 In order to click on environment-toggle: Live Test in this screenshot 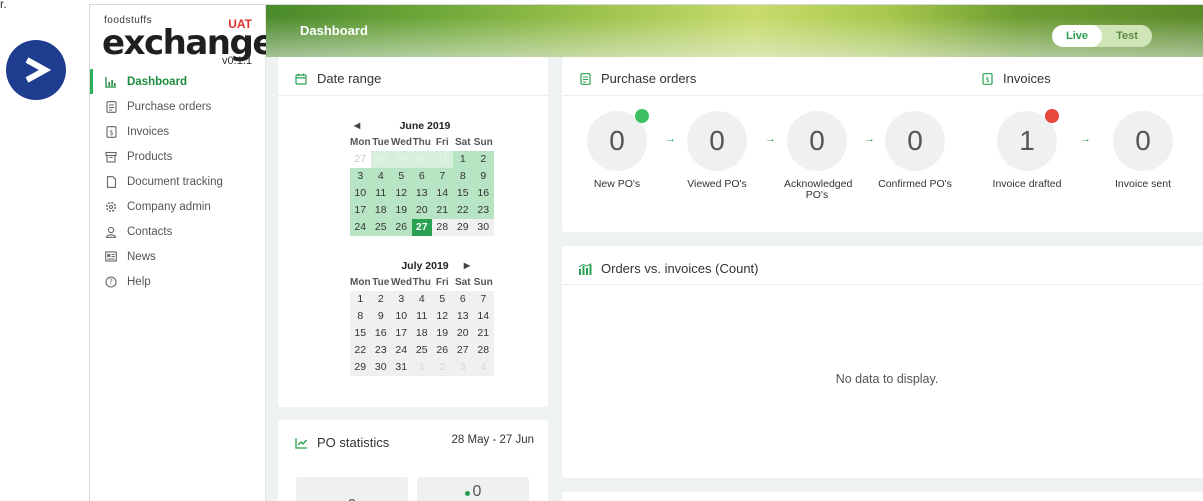, I will do `click(1102, 36)`.